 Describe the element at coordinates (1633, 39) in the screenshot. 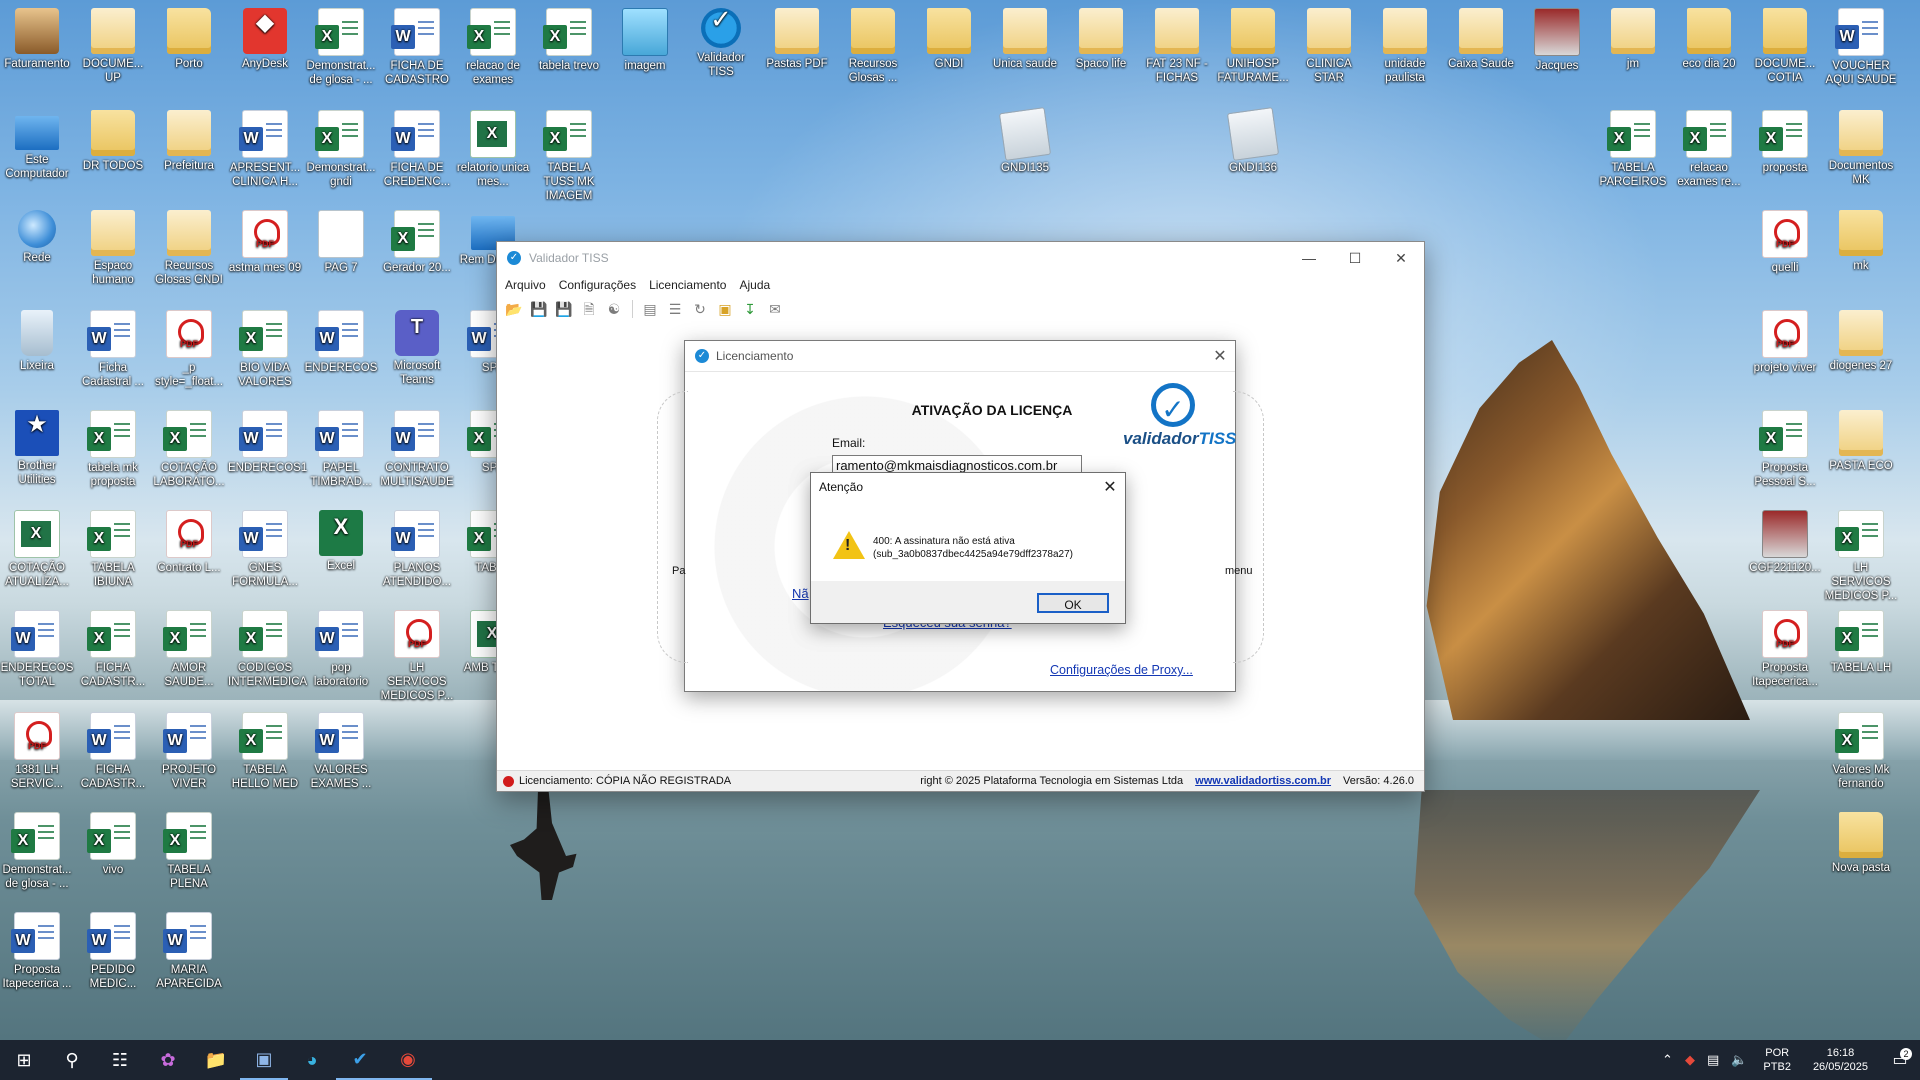

I see `desktop-icon: jm` at that location.